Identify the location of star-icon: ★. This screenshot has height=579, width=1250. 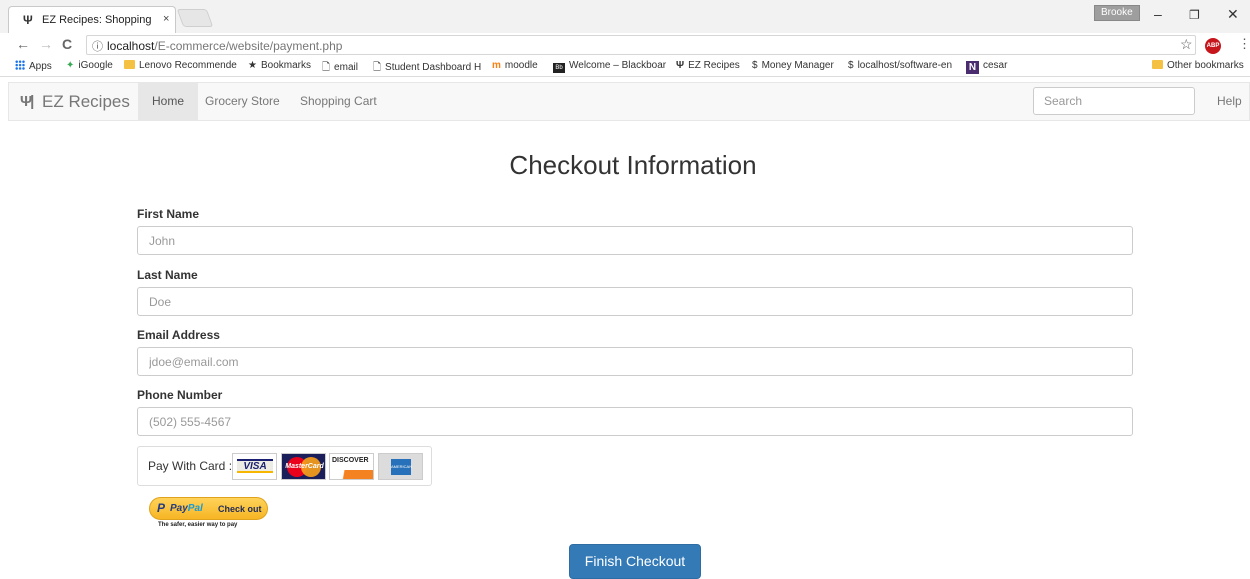
(252, 65).